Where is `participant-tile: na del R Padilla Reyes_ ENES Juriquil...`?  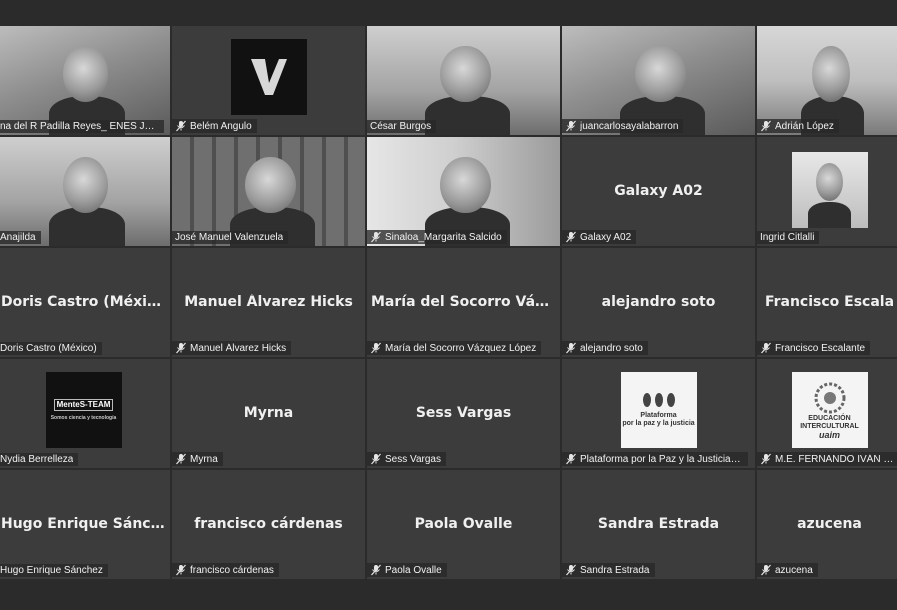 participant-tile: na del R Padilla Reyes_ ENES Juriquil... is located at coordinates (85, 80).